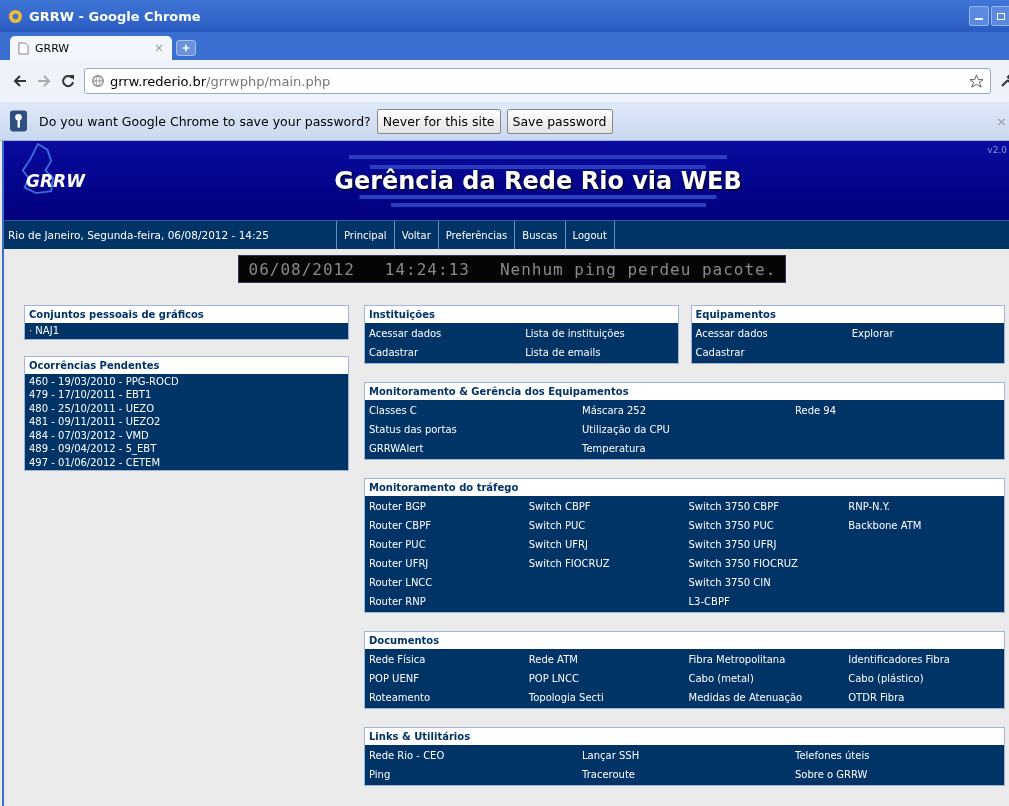 This screenshot has width=1009, height=806. Describe the element at coordinates (925, 333) in the screenshot. I see `menu-link: Explorar` at that location.